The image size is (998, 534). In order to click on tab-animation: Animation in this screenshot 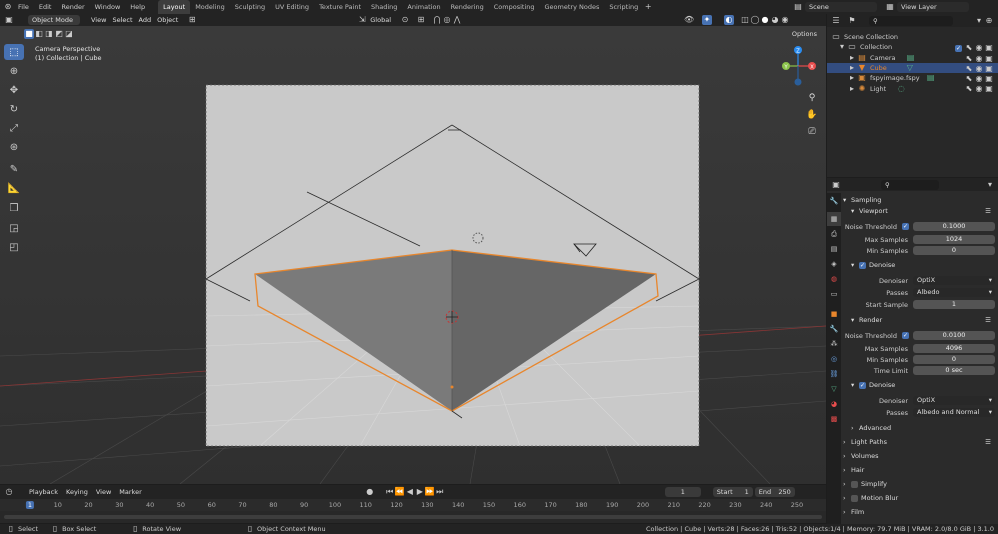, I will do `click(423, 7)`.